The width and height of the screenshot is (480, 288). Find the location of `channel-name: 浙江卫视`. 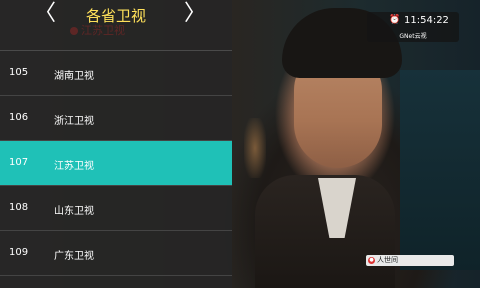

channel-name: 浙江卫视 is located at coordinates (74, 121).